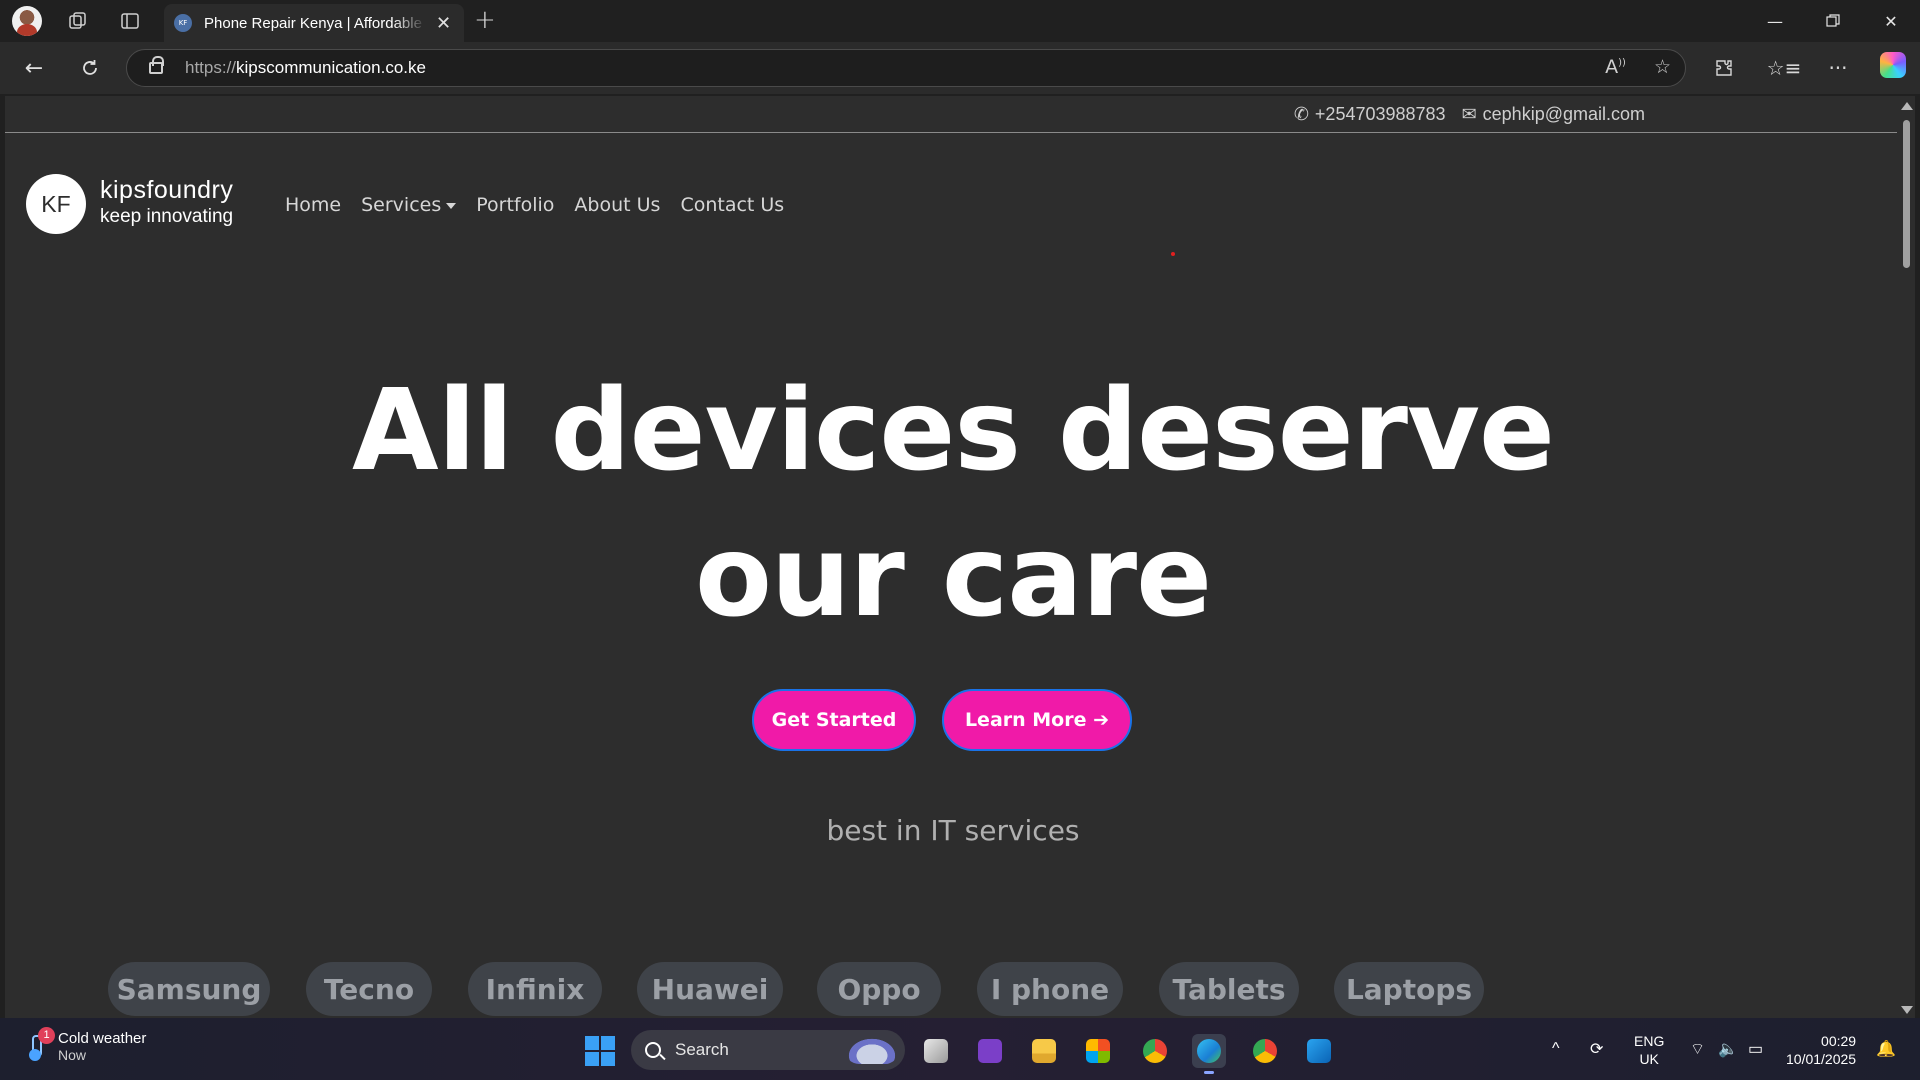 The width and height of the screenshot is (1920, 1080). I want to click on read-aloud-icon: A)), so click(1615, 67).